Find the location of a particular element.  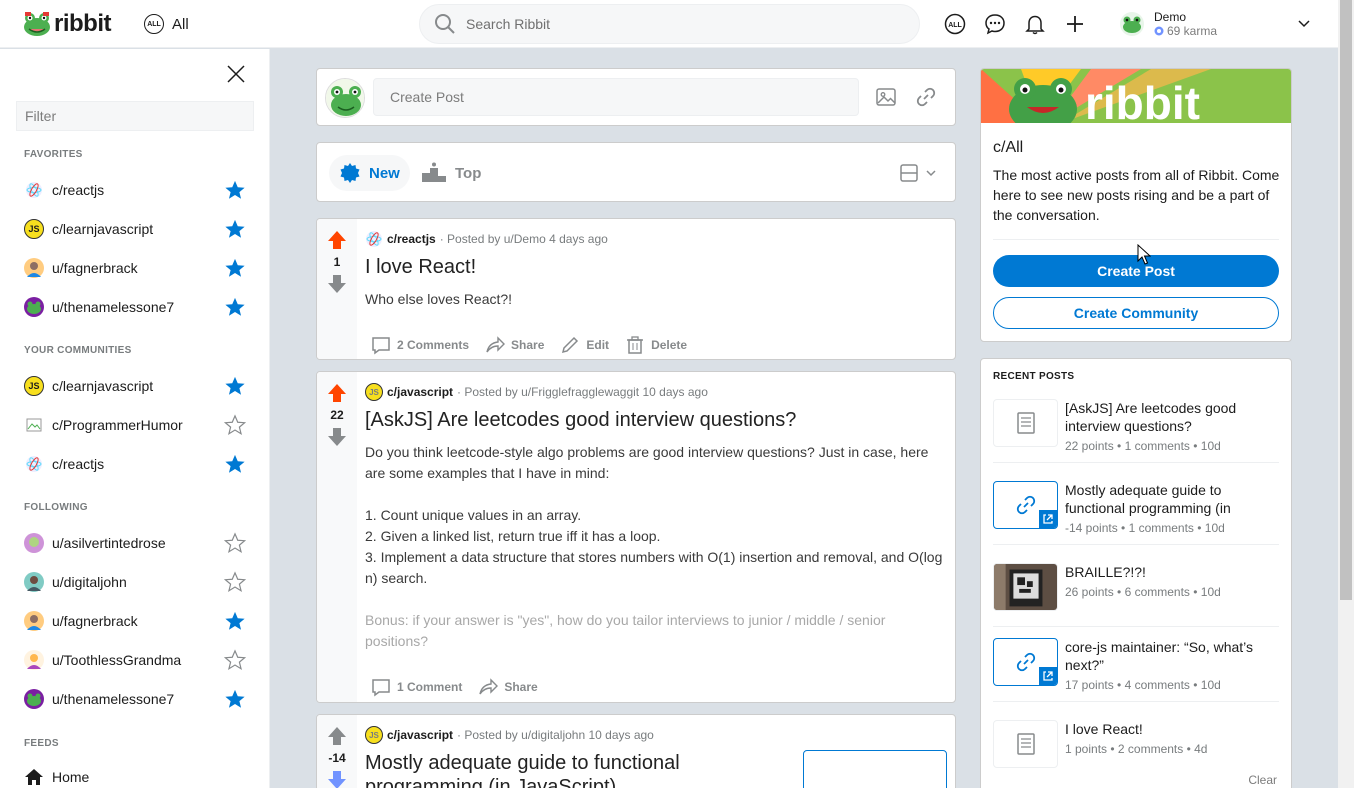

post-community-link: c/reactjs is located at coordinates (411, 239).